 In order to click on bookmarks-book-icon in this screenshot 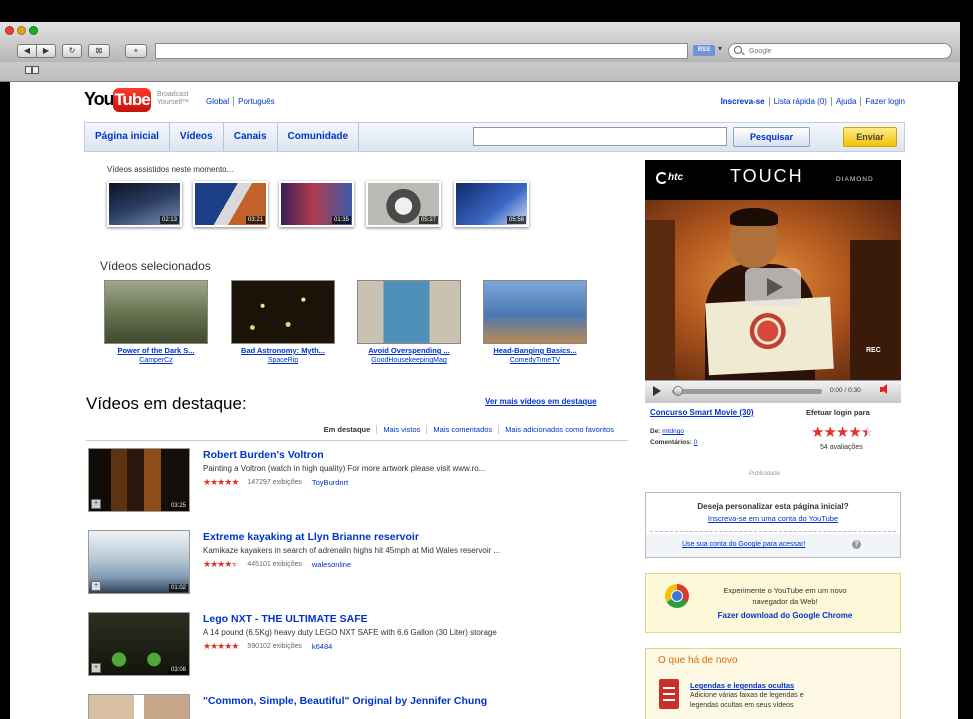, I will do `click(33, 70)`.